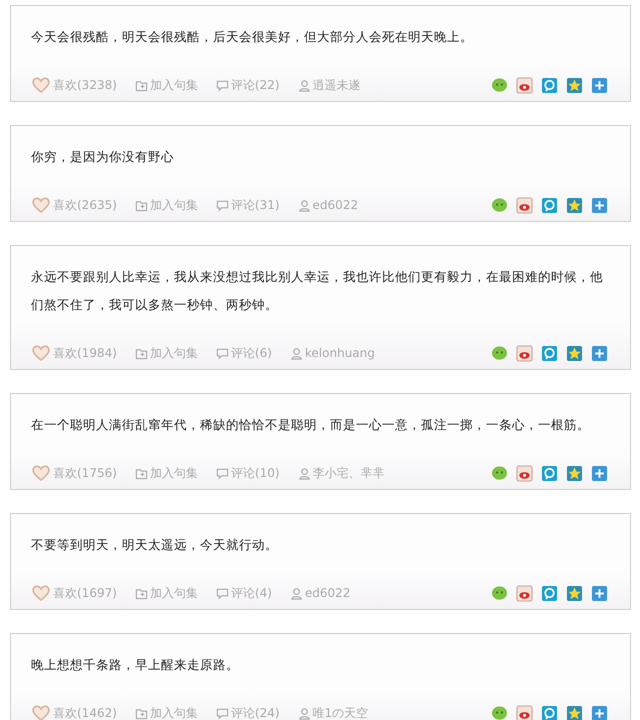  Describe the element at coordinates (255, 85) in the screenshot. I see `comment-link: 评论(22)` at that location.